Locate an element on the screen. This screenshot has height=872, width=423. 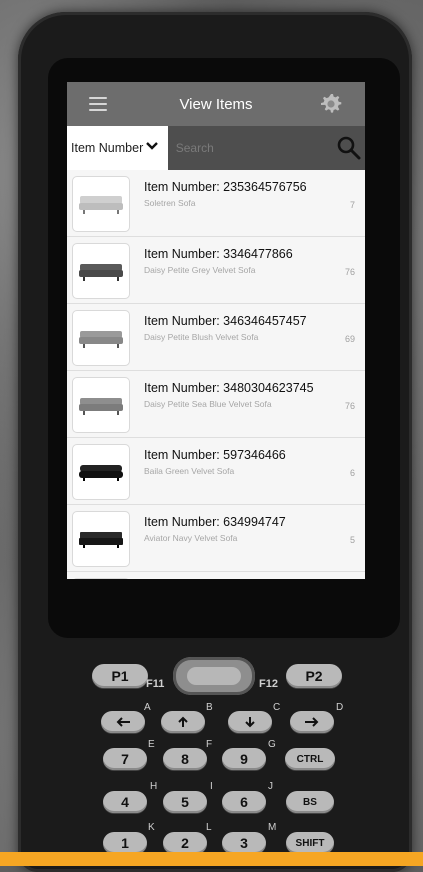
key-5: 5 is located at coordinates (185, 802).